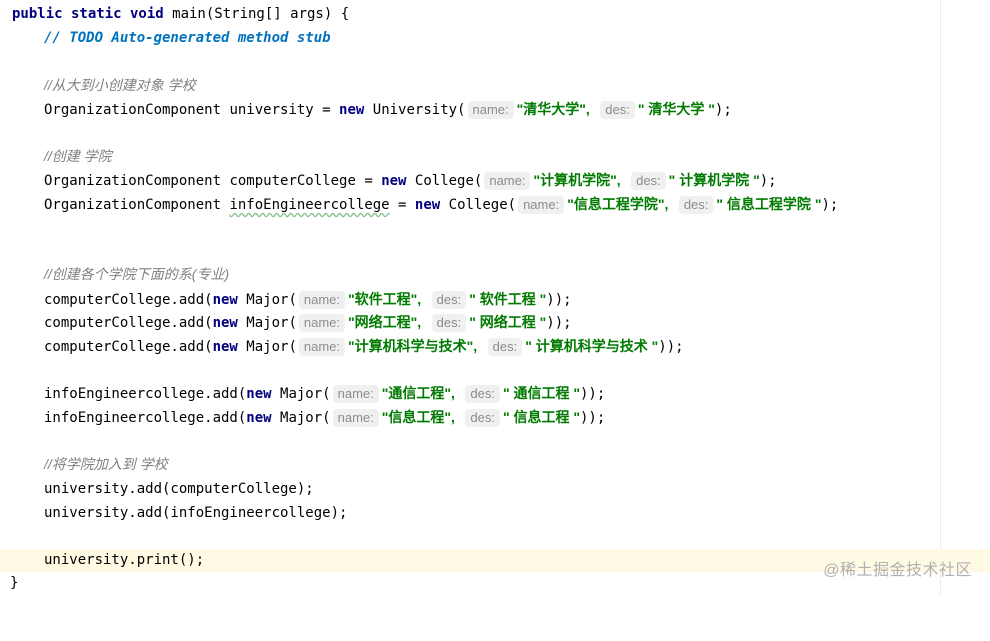 Image resolution: width=990 pixels, height=641 pixels. Describe the element at coordinates (714, 180) in the screenshot. I see `string-literal: " 计算机学院 "` at that location.